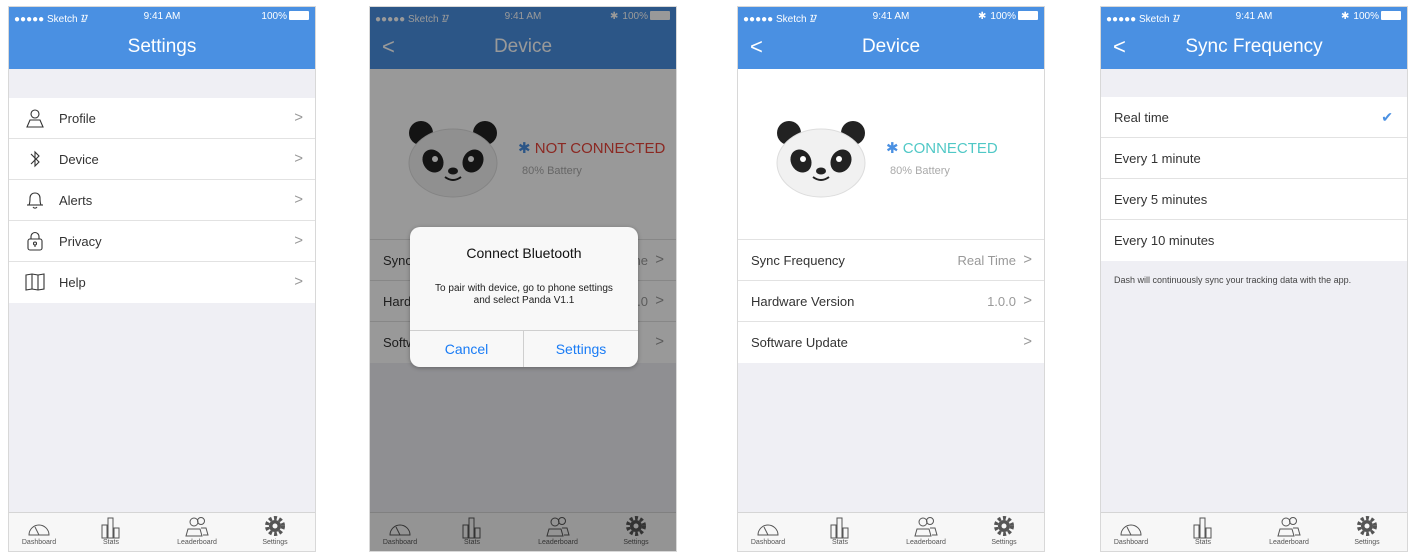 The image size is (1413, 554). Describe the element at coordinates (1254, 158) in the screenshot. I see `option-every-1-minute: Every 1 minute` at that location.